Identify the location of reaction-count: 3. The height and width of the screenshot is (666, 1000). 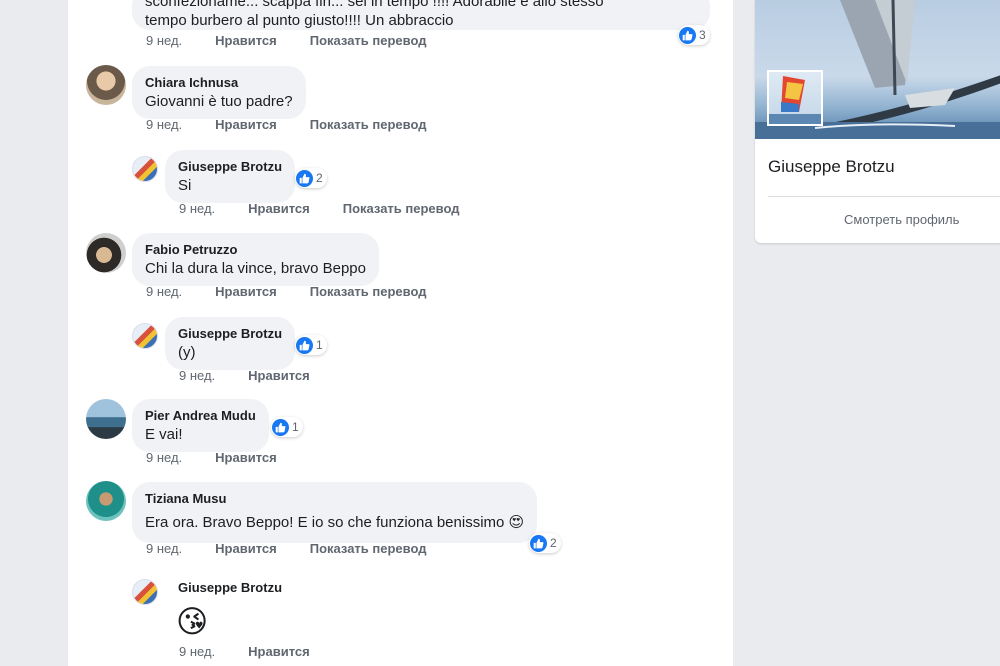
(694, 35).